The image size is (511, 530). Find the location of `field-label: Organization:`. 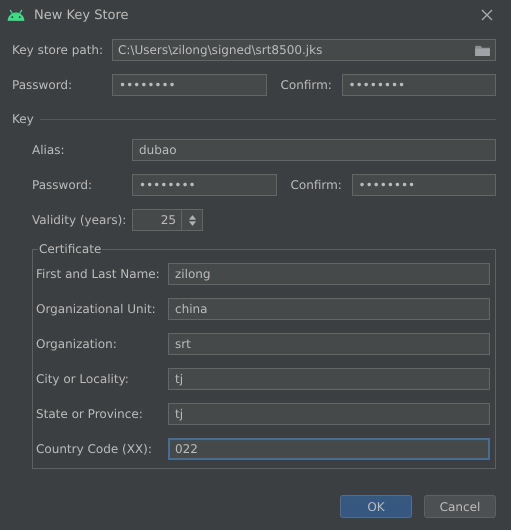

field-label: Organization: is located at coordinates (77, 344).